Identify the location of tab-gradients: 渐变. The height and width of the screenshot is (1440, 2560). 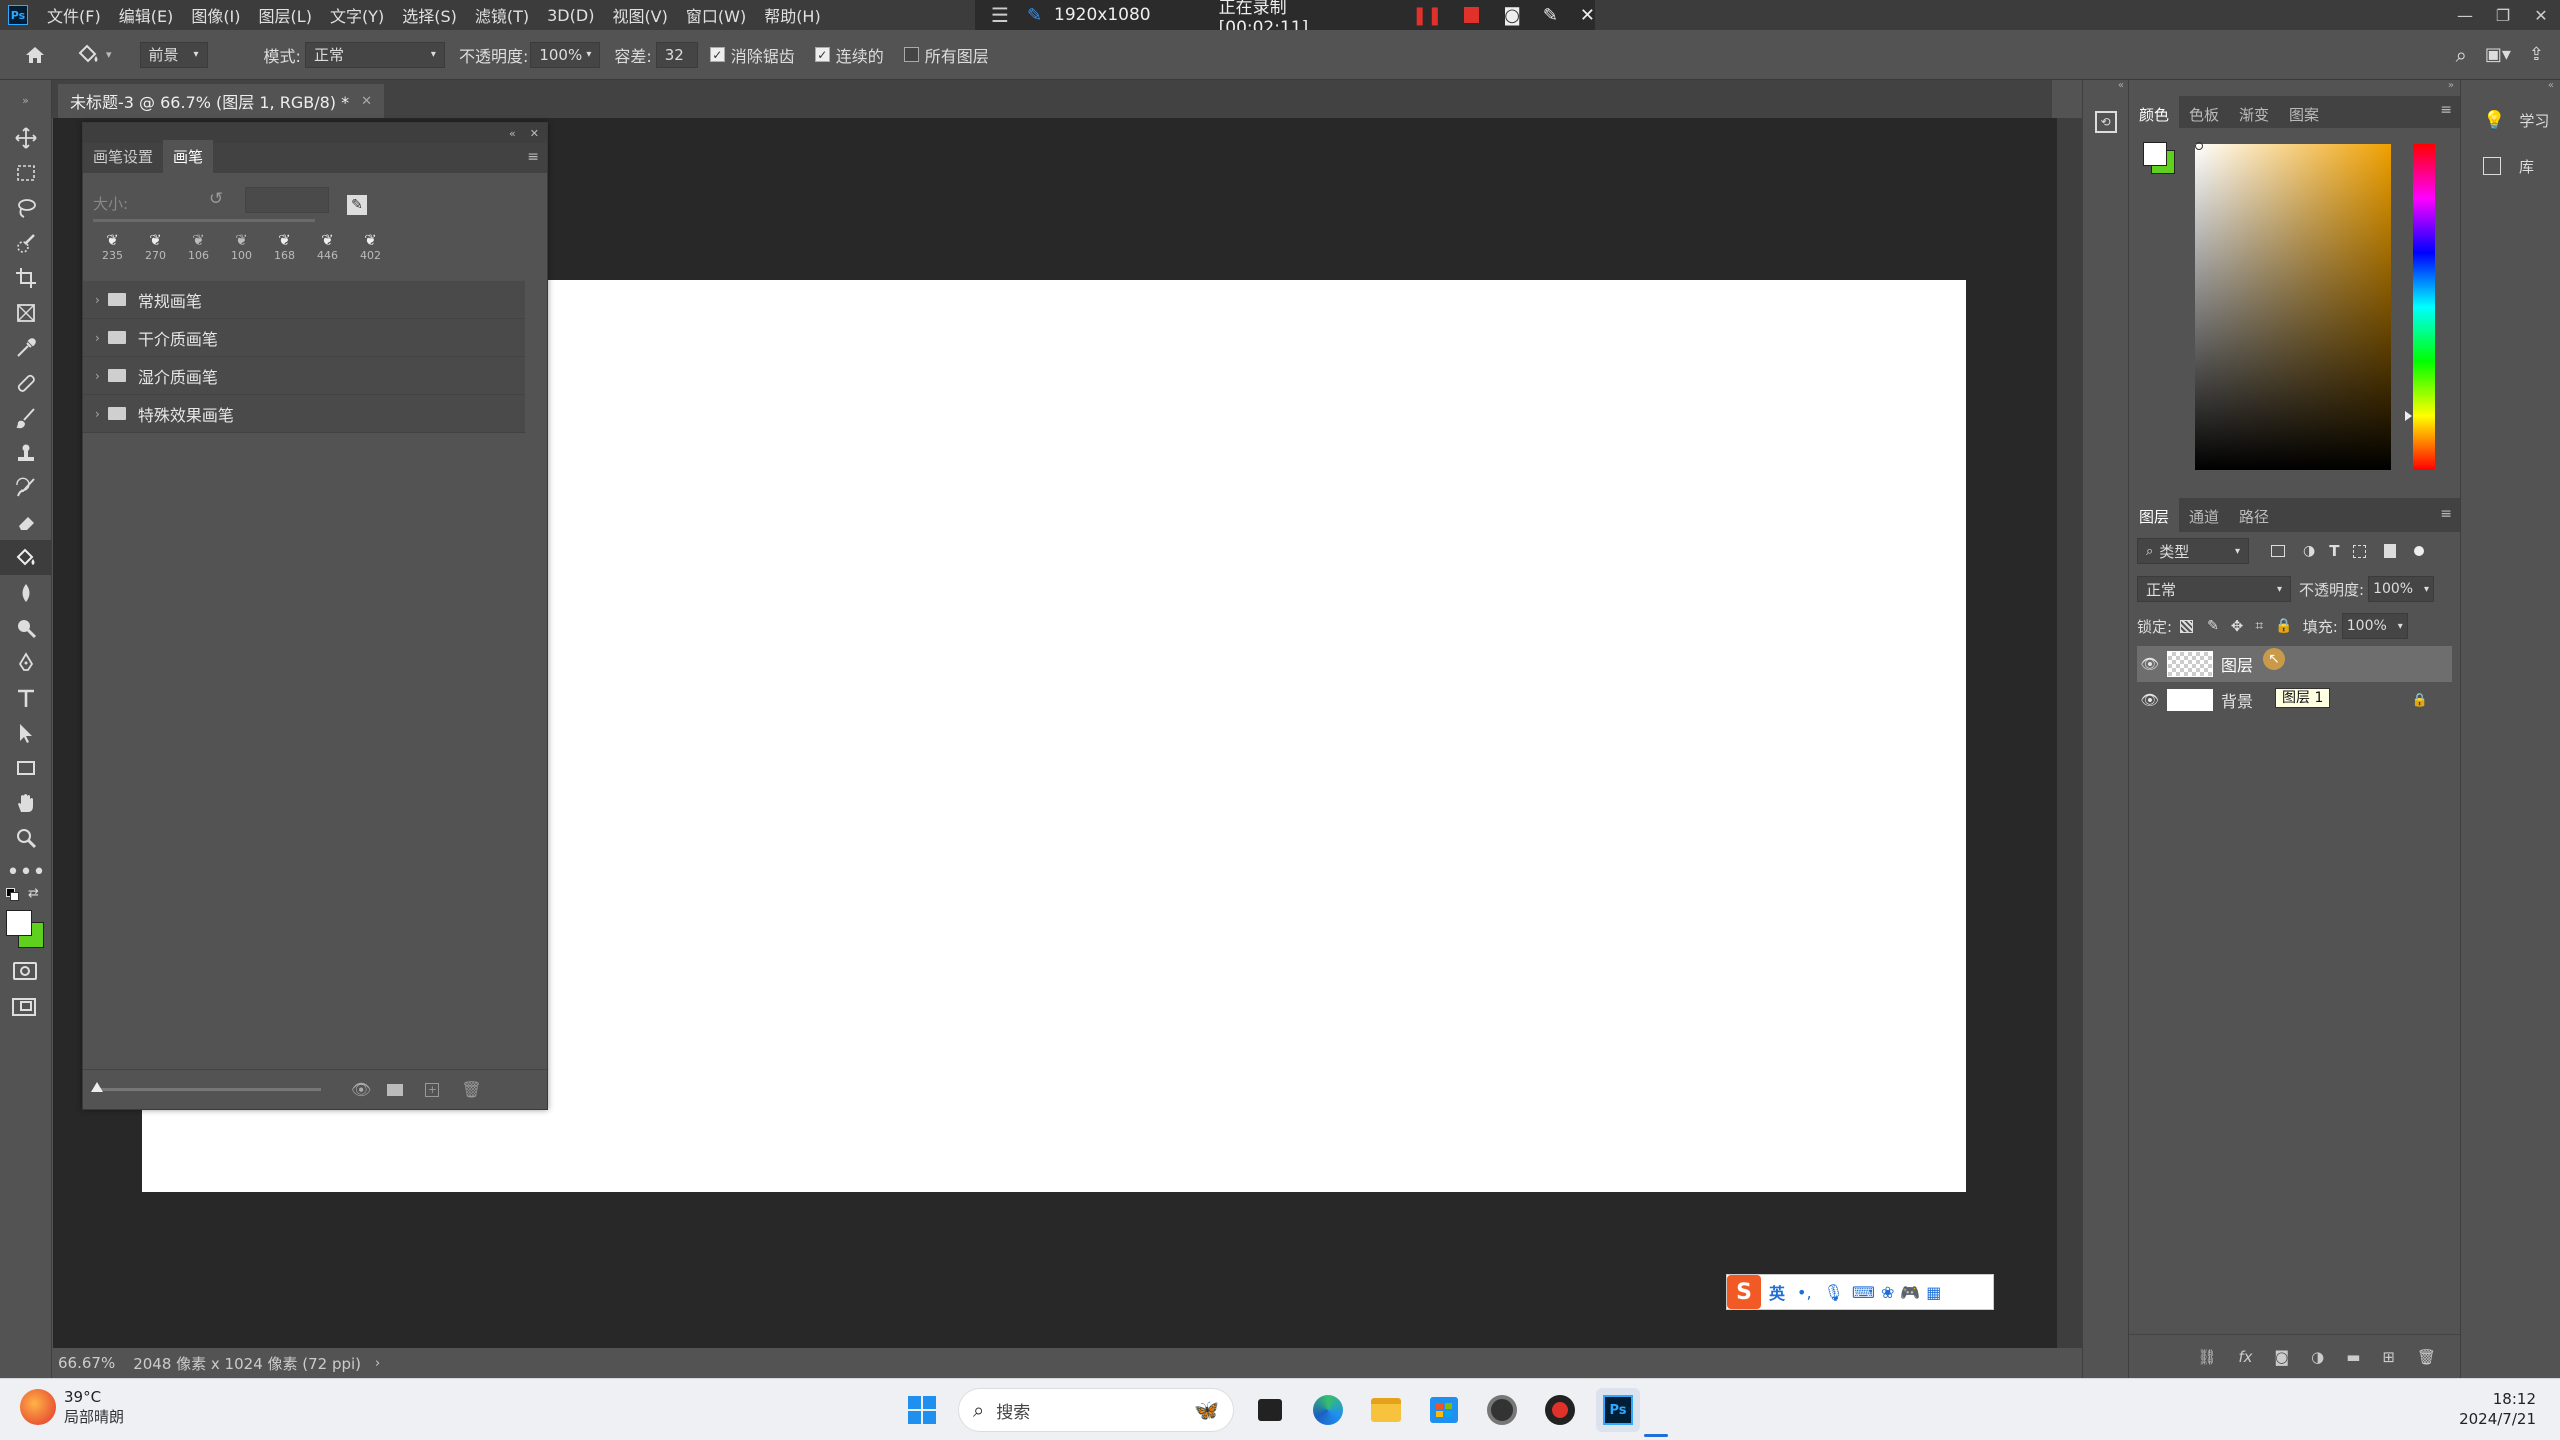
(2254, 114).